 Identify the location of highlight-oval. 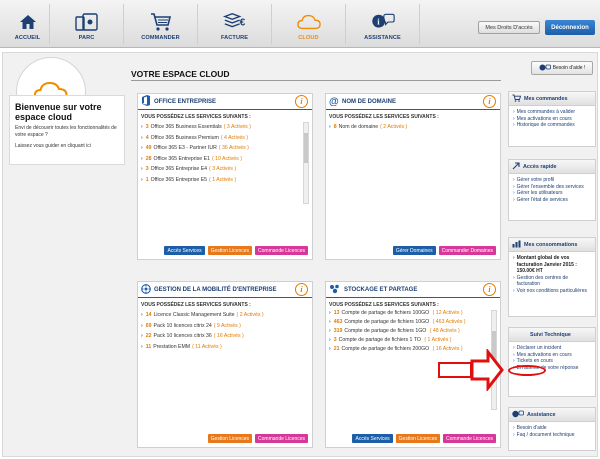
(527, 370).